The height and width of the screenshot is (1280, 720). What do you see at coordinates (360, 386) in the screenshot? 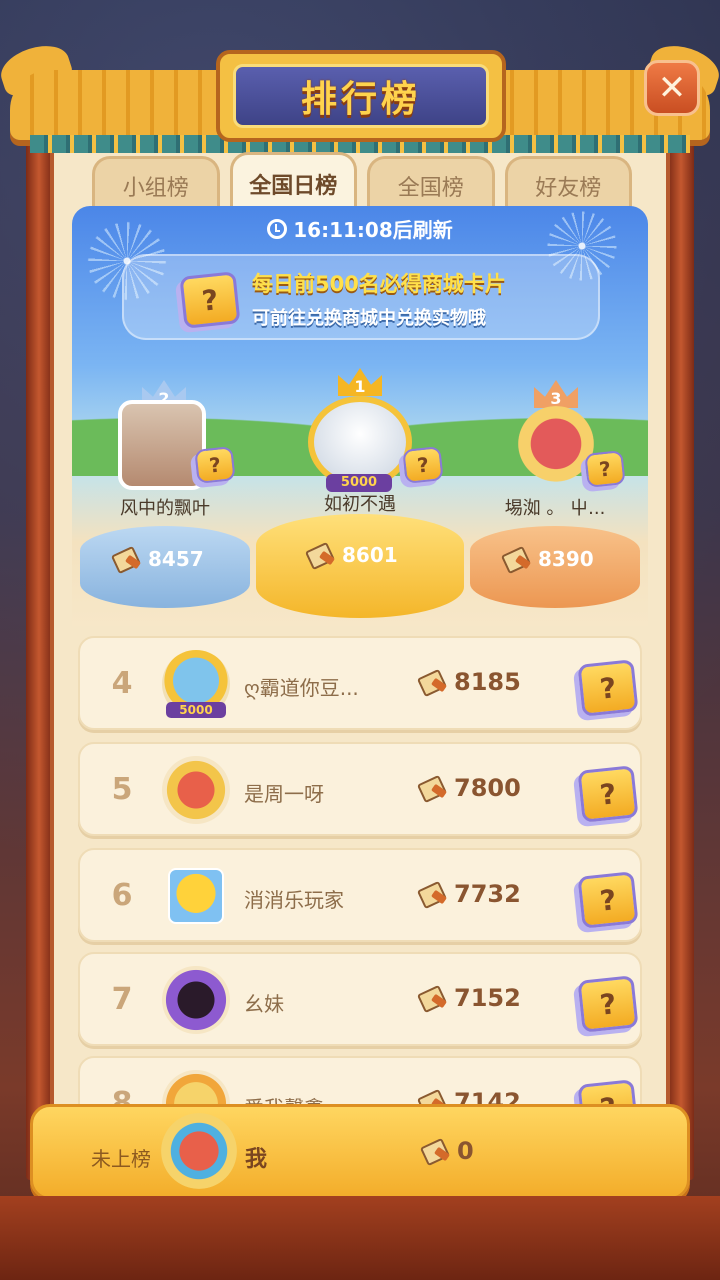
I see `podium-rank: 1` at bounding box center [360, 386].